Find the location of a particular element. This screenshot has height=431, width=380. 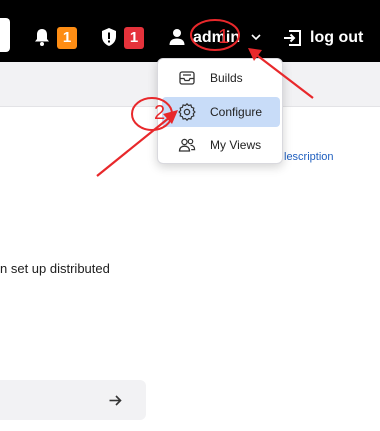

body-text: n set up distributed is located at coordinates (55, 268).